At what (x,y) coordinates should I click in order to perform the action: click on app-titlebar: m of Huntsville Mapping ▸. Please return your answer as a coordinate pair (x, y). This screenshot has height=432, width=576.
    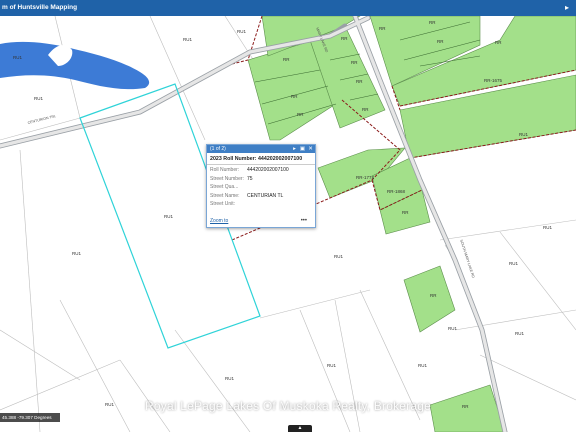
    Looking at the image, I should click on (288, 8).